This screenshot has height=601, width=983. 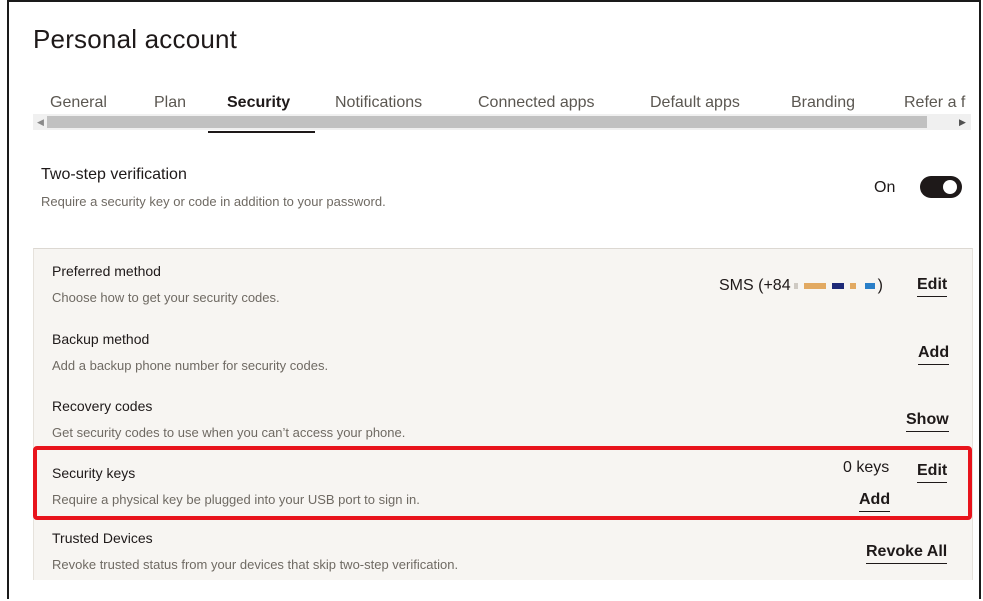 I want to click on add-backup-method-button: Add, so click(x=934, y=354).